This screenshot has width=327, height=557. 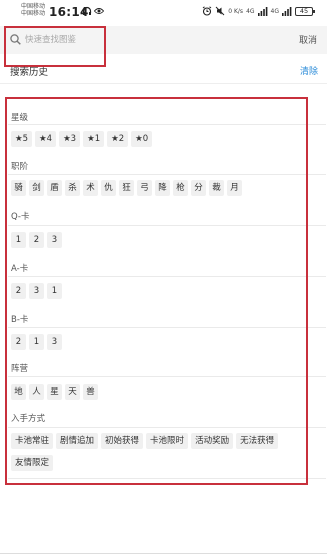 What do you see at coordinates (87, 10) in the screenshot?
I see `headset-icon` at bounding box center [87, 10].